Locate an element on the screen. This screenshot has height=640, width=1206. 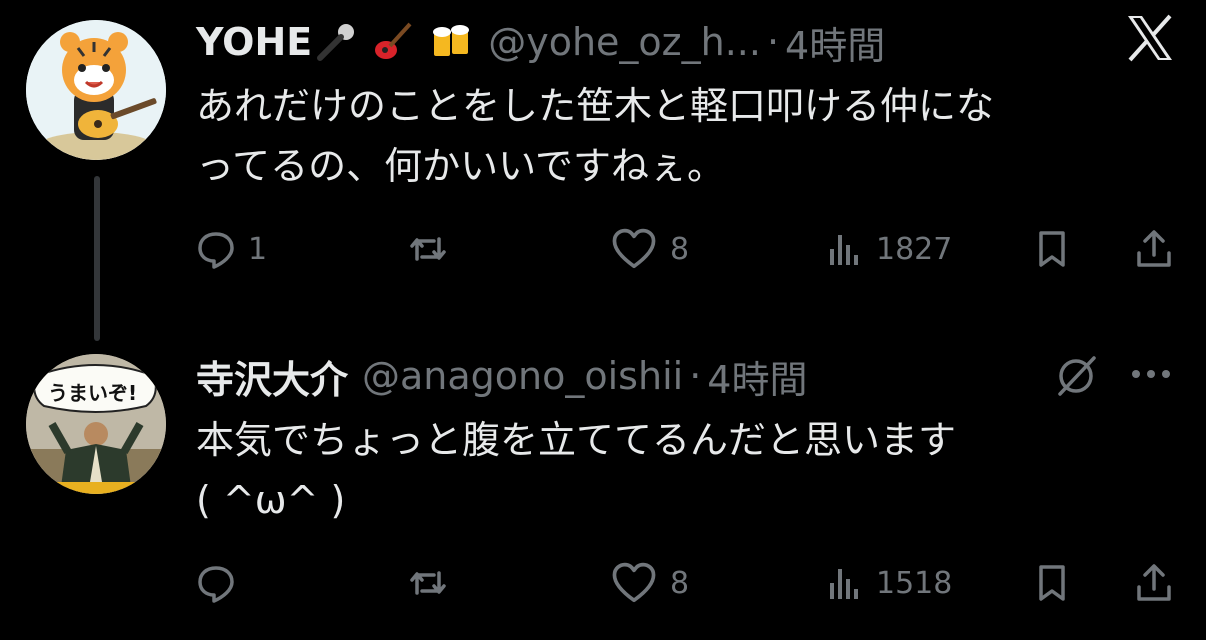
display-name: YOHE is located at coordinates (254, 42).